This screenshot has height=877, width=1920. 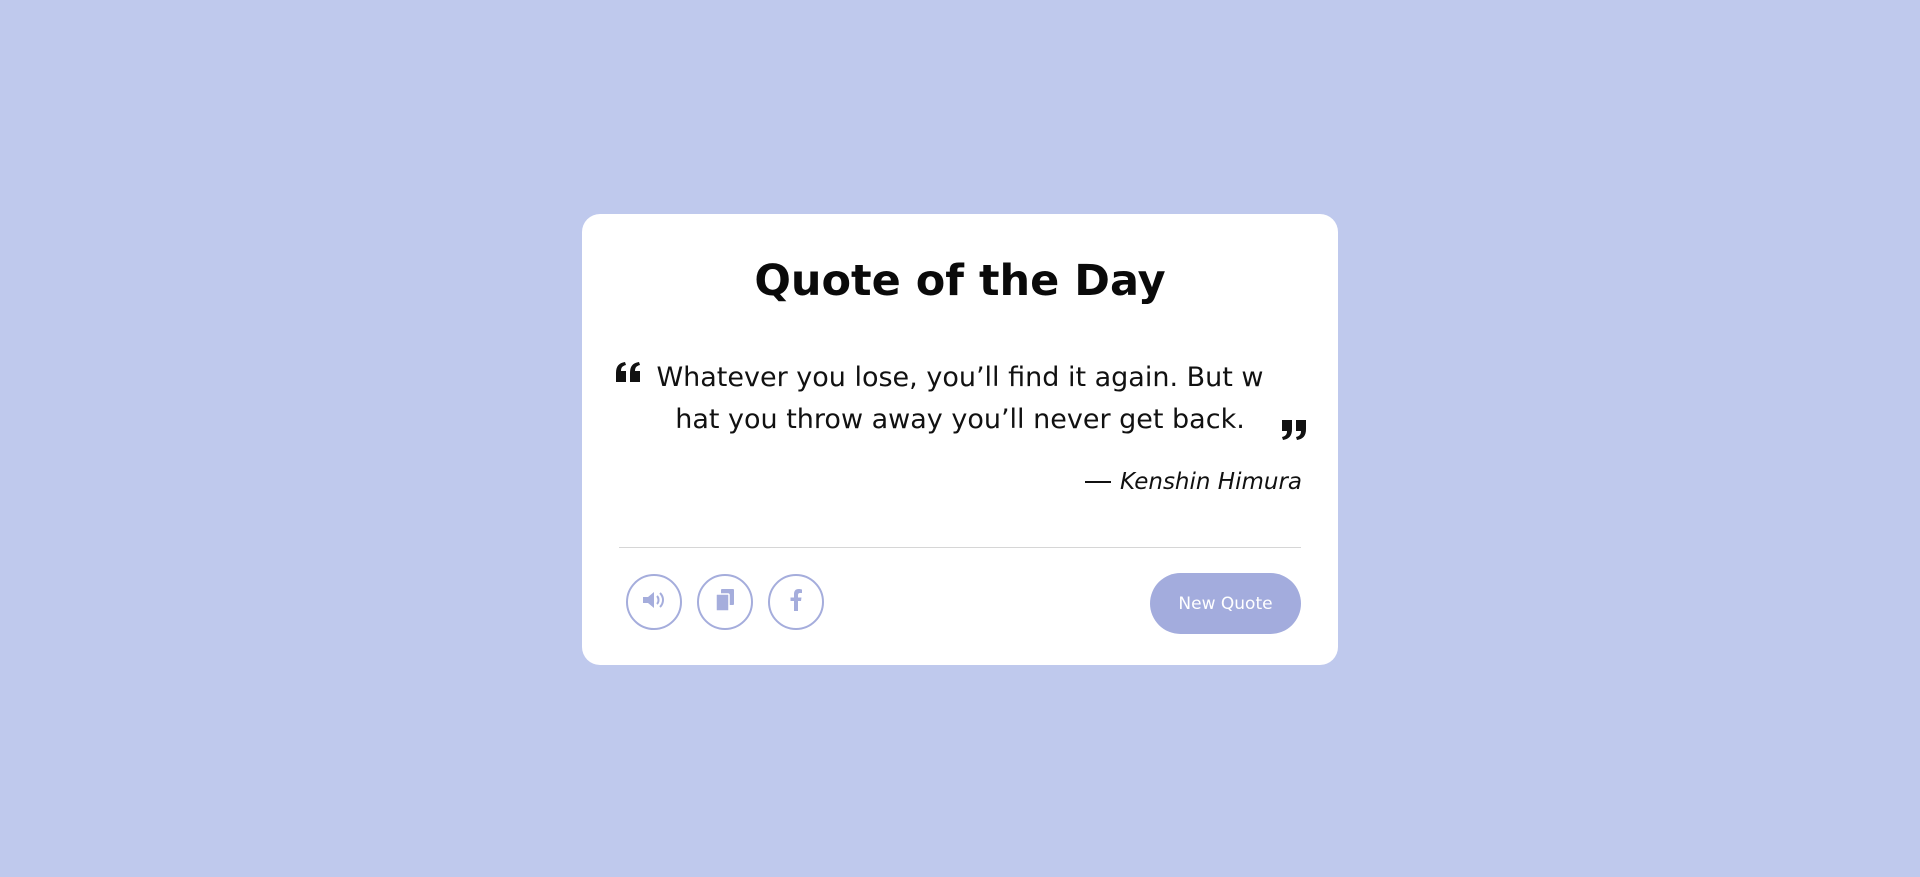 I want to click on speech-button, so click(x=654, y=602).